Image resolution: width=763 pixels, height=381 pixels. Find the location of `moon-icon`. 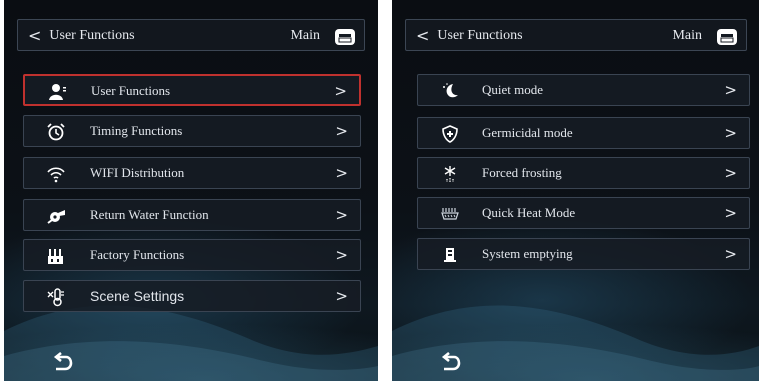

moon-icon is located at coordinates (450, 90).